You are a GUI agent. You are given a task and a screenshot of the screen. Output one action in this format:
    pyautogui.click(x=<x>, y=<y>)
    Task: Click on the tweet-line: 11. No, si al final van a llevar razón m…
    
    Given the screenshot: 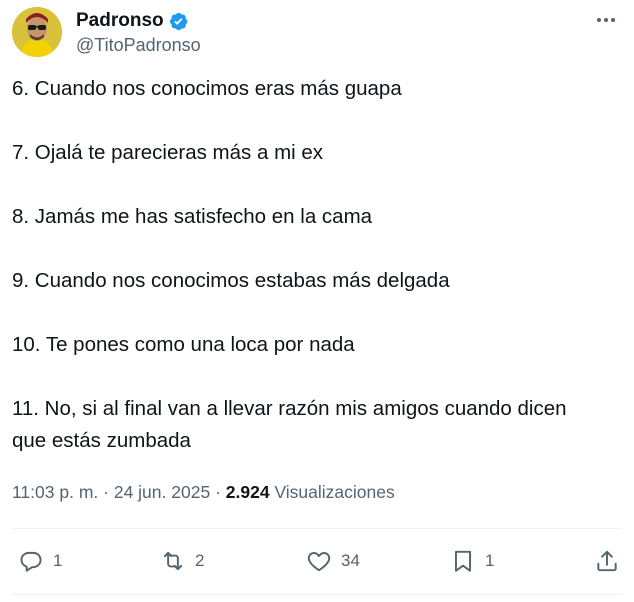 What is the action you would take?
    pyautogui.click(x=289, y=408)
    